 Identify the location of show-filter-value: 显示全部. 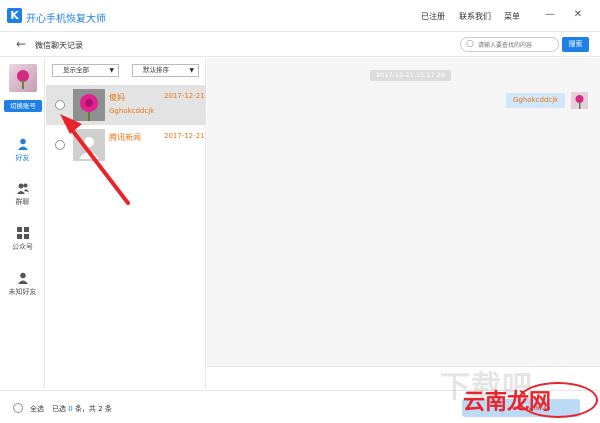
(76, 70).